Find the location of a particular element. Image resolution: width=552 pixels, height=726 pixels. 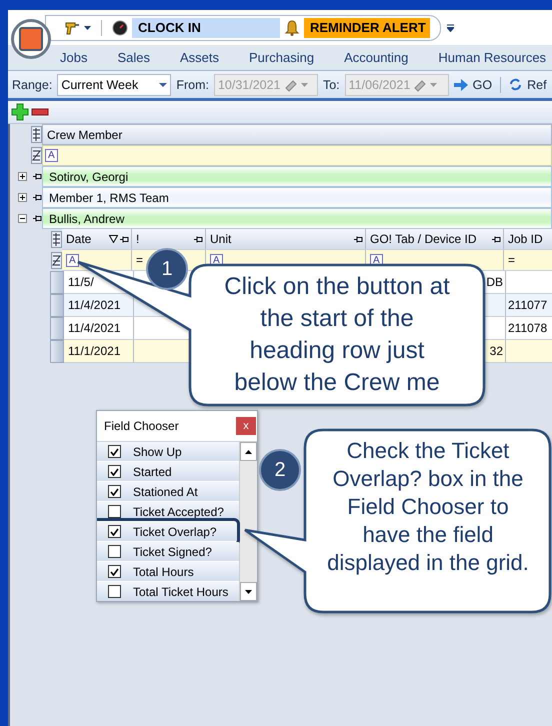

menu-tab: Sales is located at coordinates (133, 57).